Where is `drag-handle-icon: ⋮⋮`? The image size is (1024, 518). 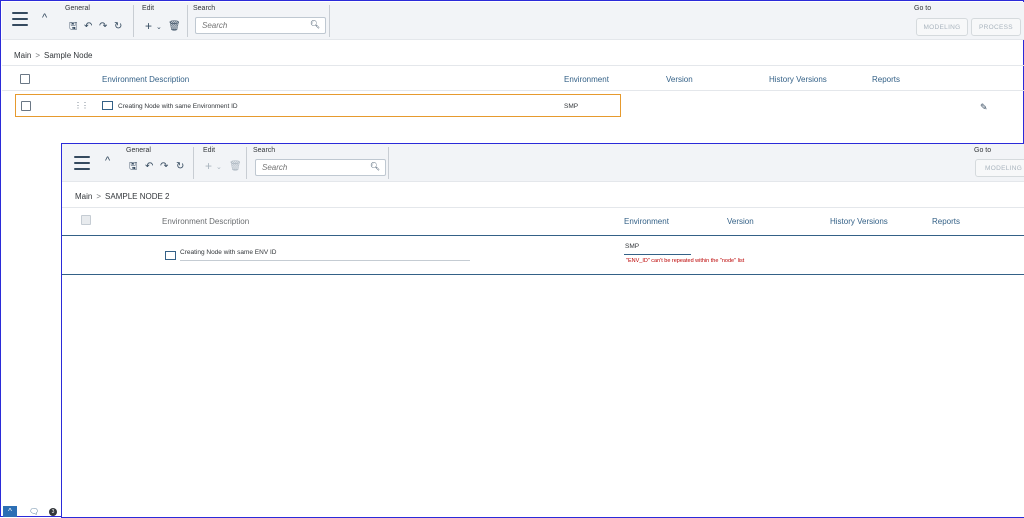
drag-handle-icon: ⋮⋮ is located at coordinates (81, 105).